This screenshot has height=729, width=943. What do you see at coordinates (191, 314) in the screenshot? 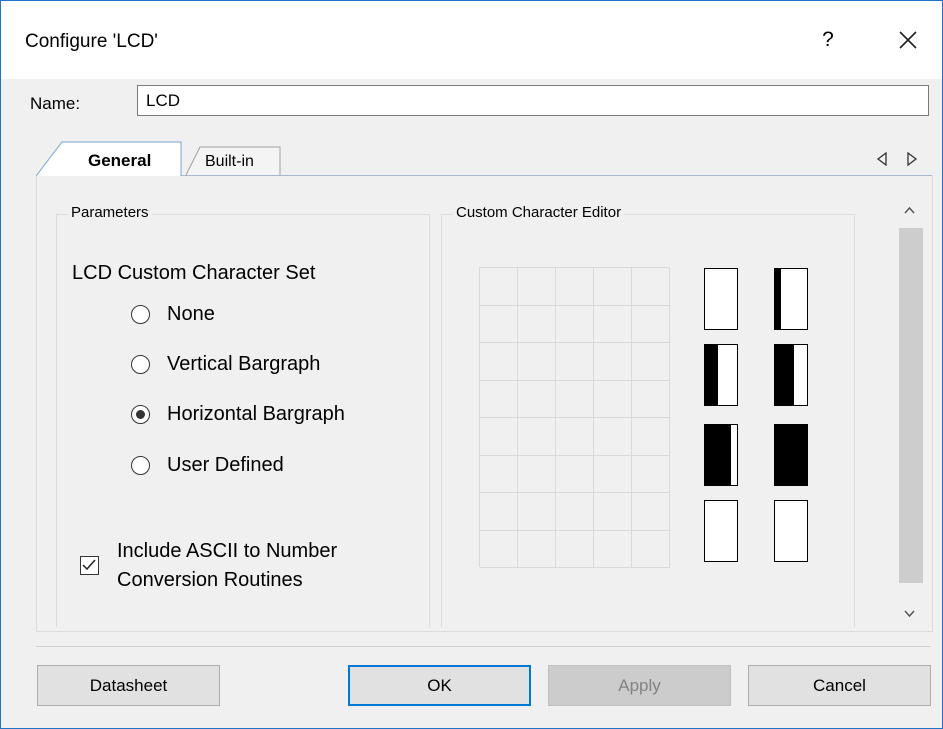
I see `radio-none-label: None` at bounding box center [191, 314].